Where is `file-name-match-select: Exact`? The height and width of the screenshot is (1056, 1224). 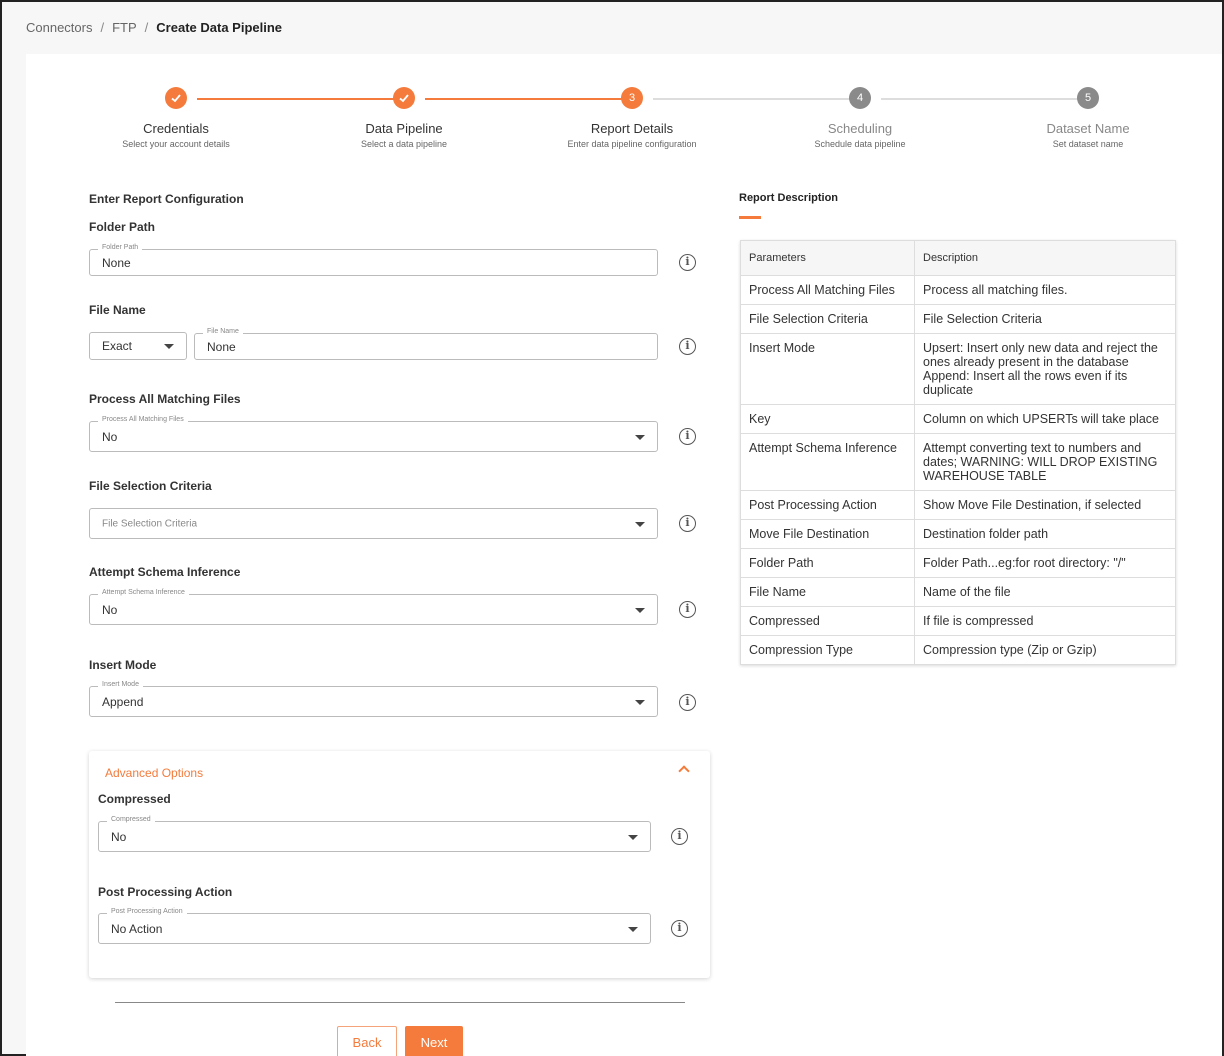 file-name-match-select: Exact is located at coordinates (138, 346).